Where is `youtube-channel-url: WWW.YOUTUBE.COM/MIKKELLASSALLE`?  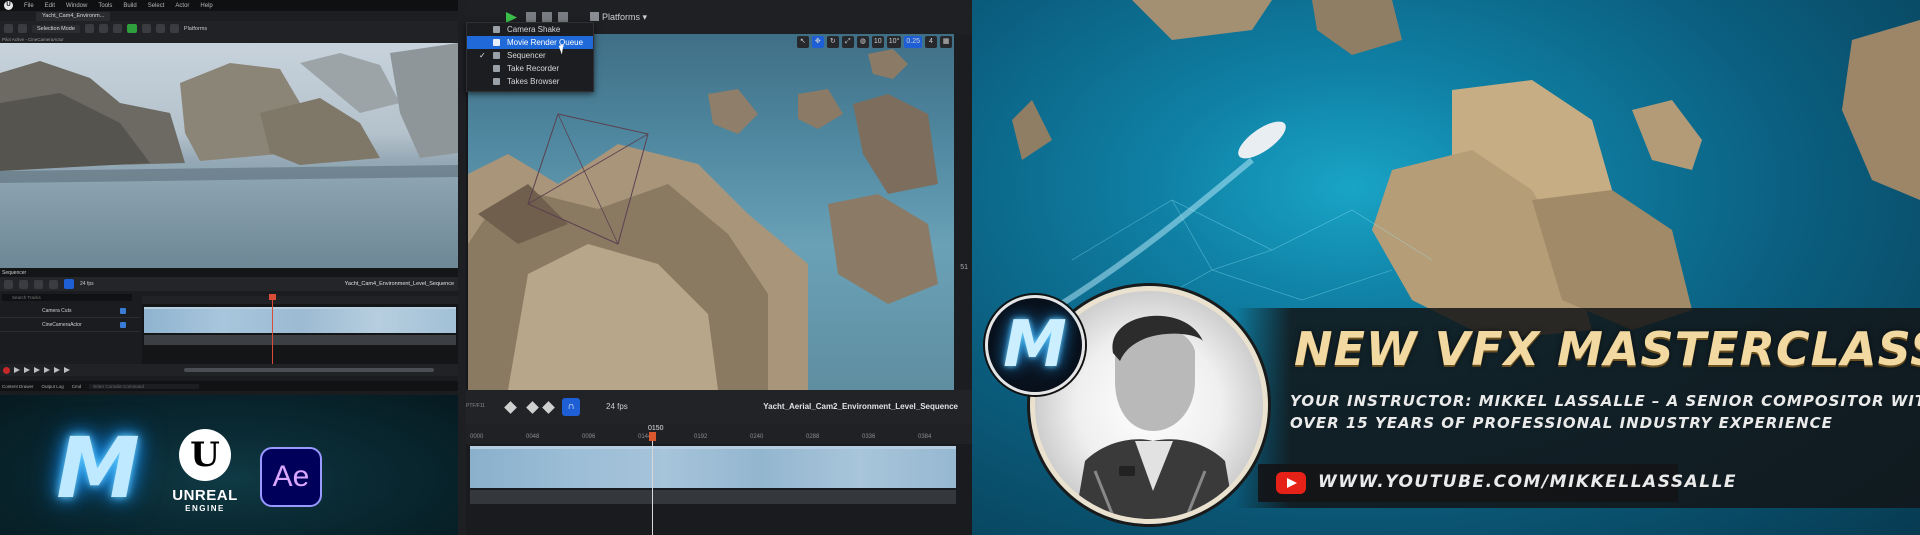 youtube-channel-url: WWW.YOUTUBE.COM/MIKKELLASSALLE is located at coordinates (1527, 482).